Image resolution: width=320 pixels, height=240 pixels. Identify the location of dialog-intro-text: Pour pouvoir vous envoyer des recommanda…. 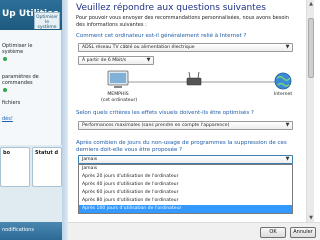
(182, 21).